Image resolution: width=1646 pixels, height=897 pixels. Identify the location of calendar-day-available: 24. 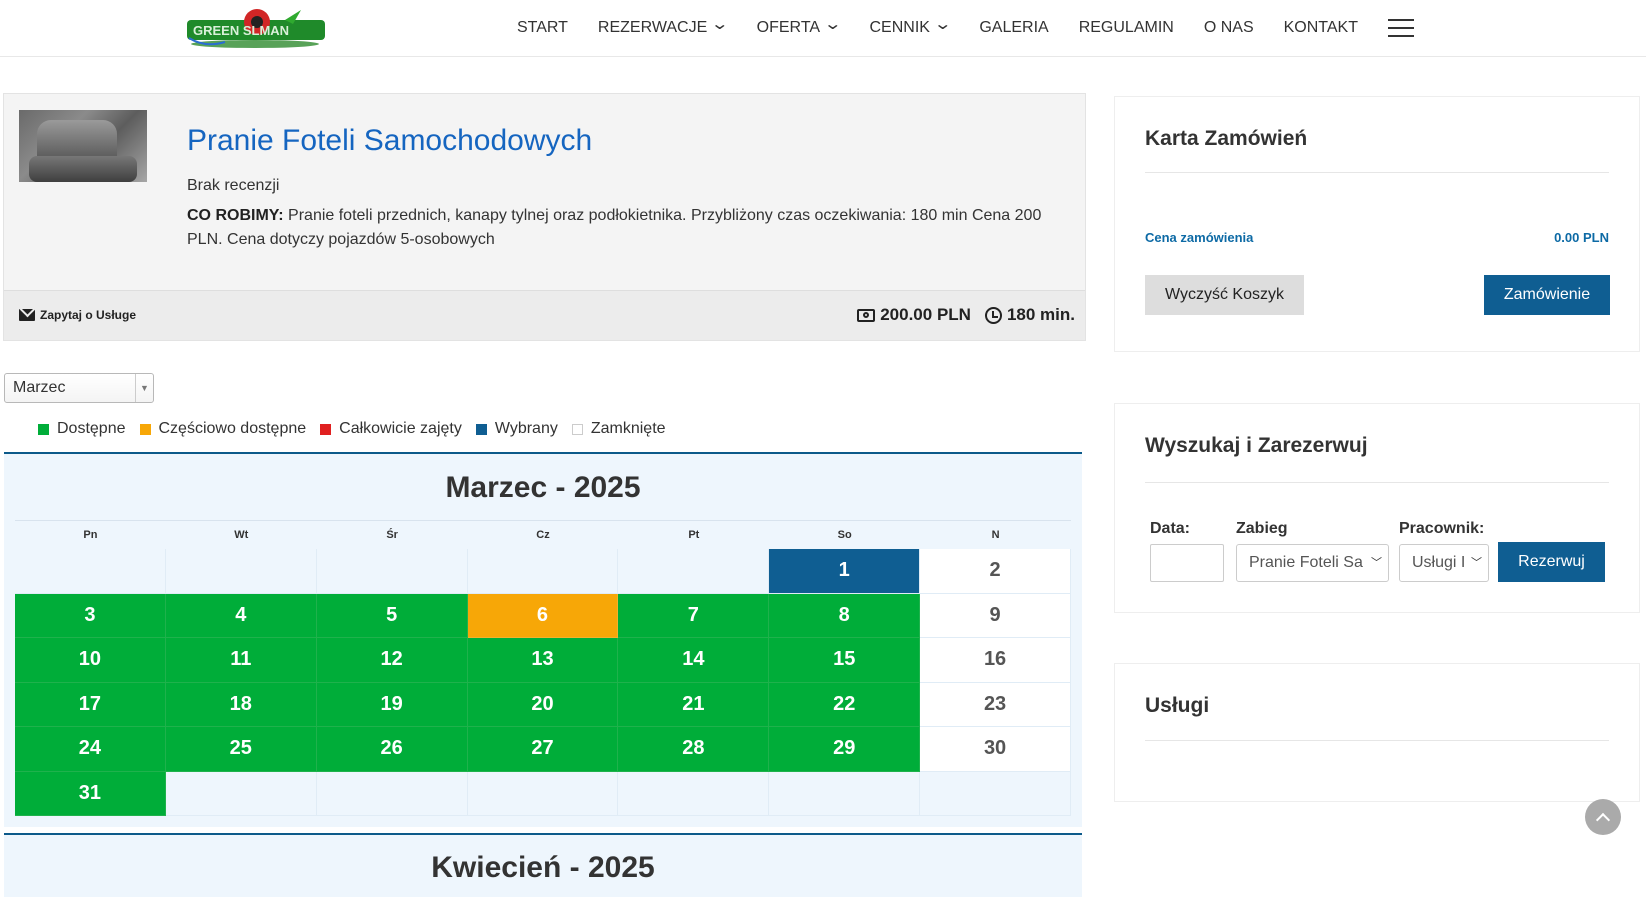
(90, 749).